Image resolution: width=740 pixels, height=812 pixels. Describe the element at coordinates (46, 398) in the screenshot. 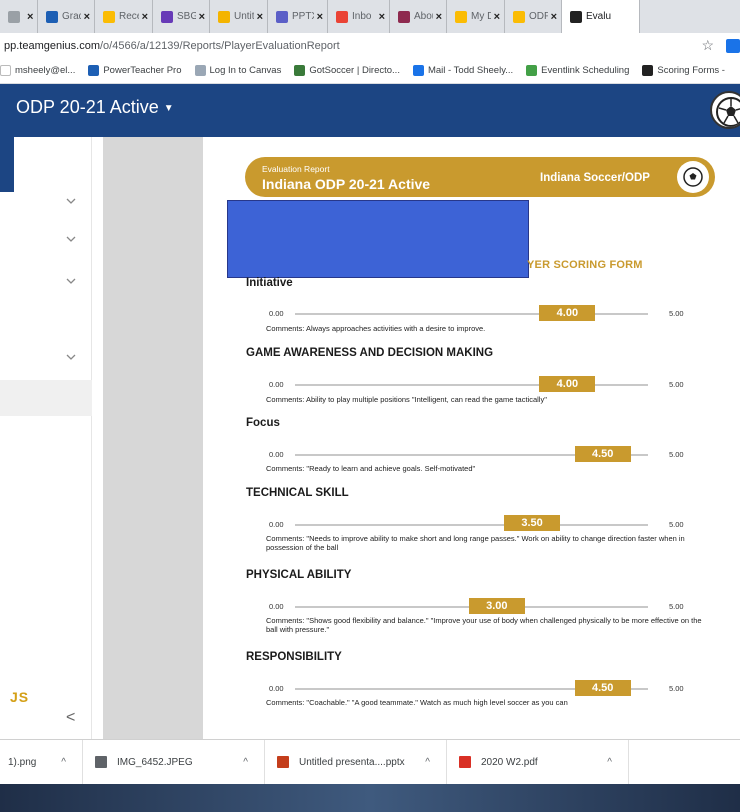

I see `sidebar-item-selected` at that location.